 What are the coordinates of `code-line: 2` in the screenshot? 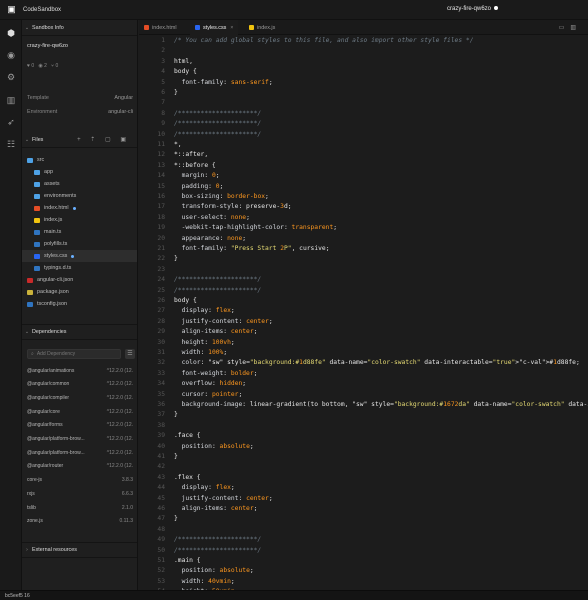 It's located at (363, 51).